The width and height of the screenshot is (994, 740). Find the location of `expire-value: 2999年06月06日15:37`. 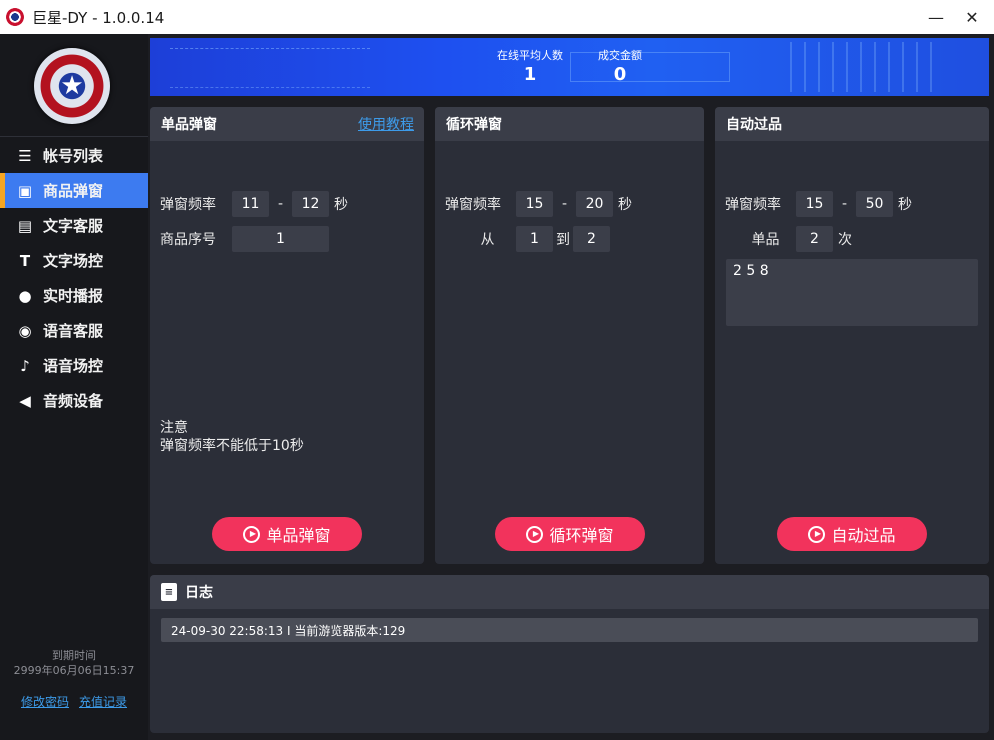

expire-value: 2999年06月06日15:37 is located at coordinates (74, 670).